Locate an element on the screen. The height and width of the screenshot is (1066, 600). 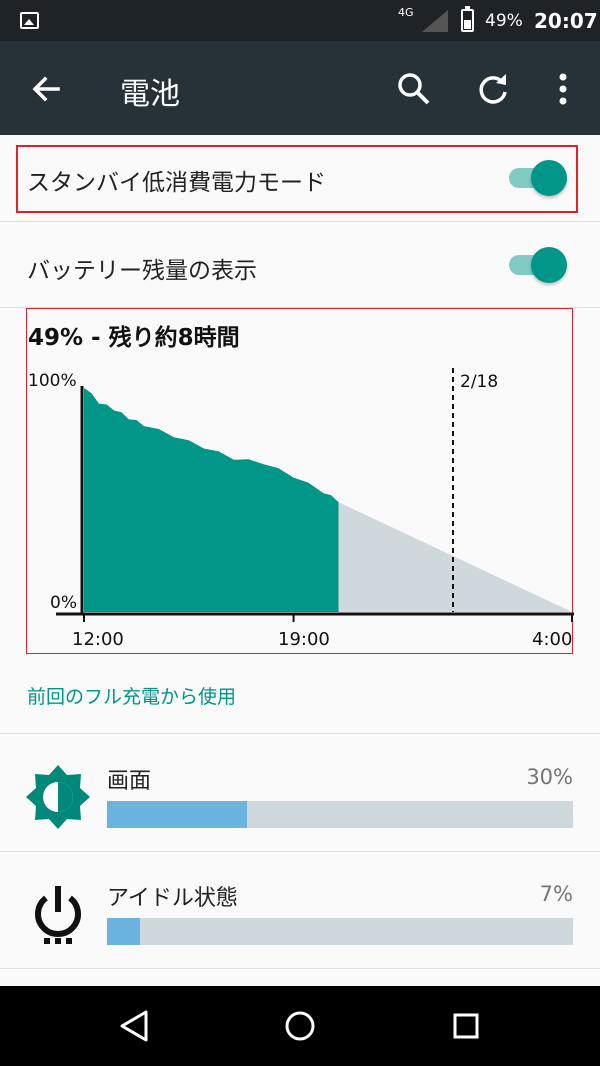
battery-percent: 49% is located at coordinates (504, 21).